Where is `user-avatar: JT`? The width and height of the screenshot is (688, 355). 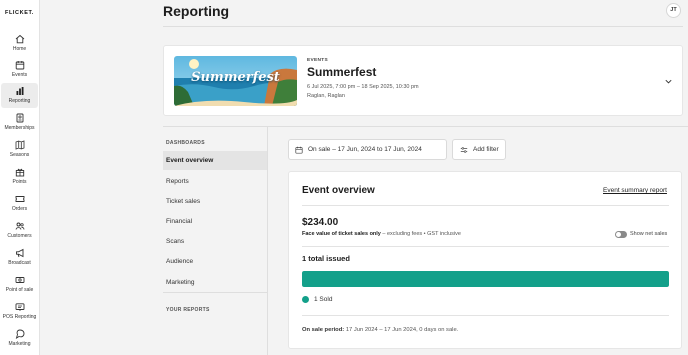
user-avatar: JT is located at coordinates (673, 10).